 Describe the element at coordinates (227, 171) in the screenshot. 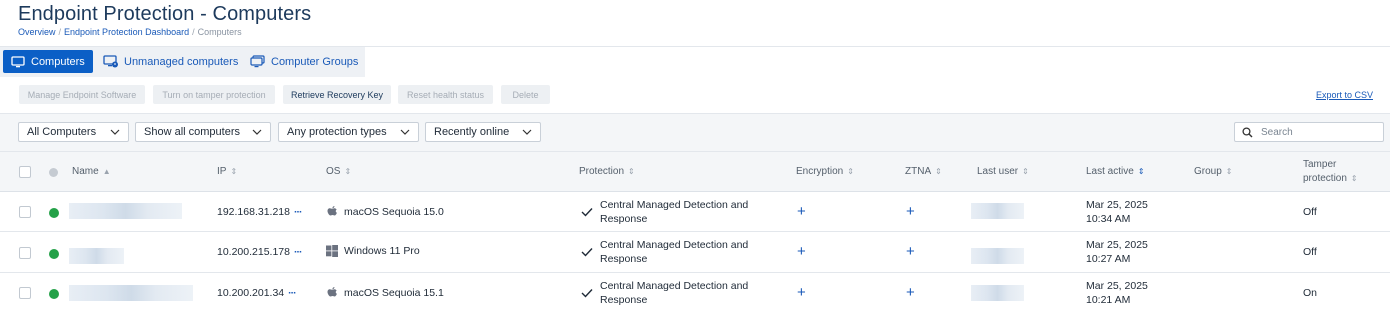

I see `column-header-ip: IP ⇕` at that location.